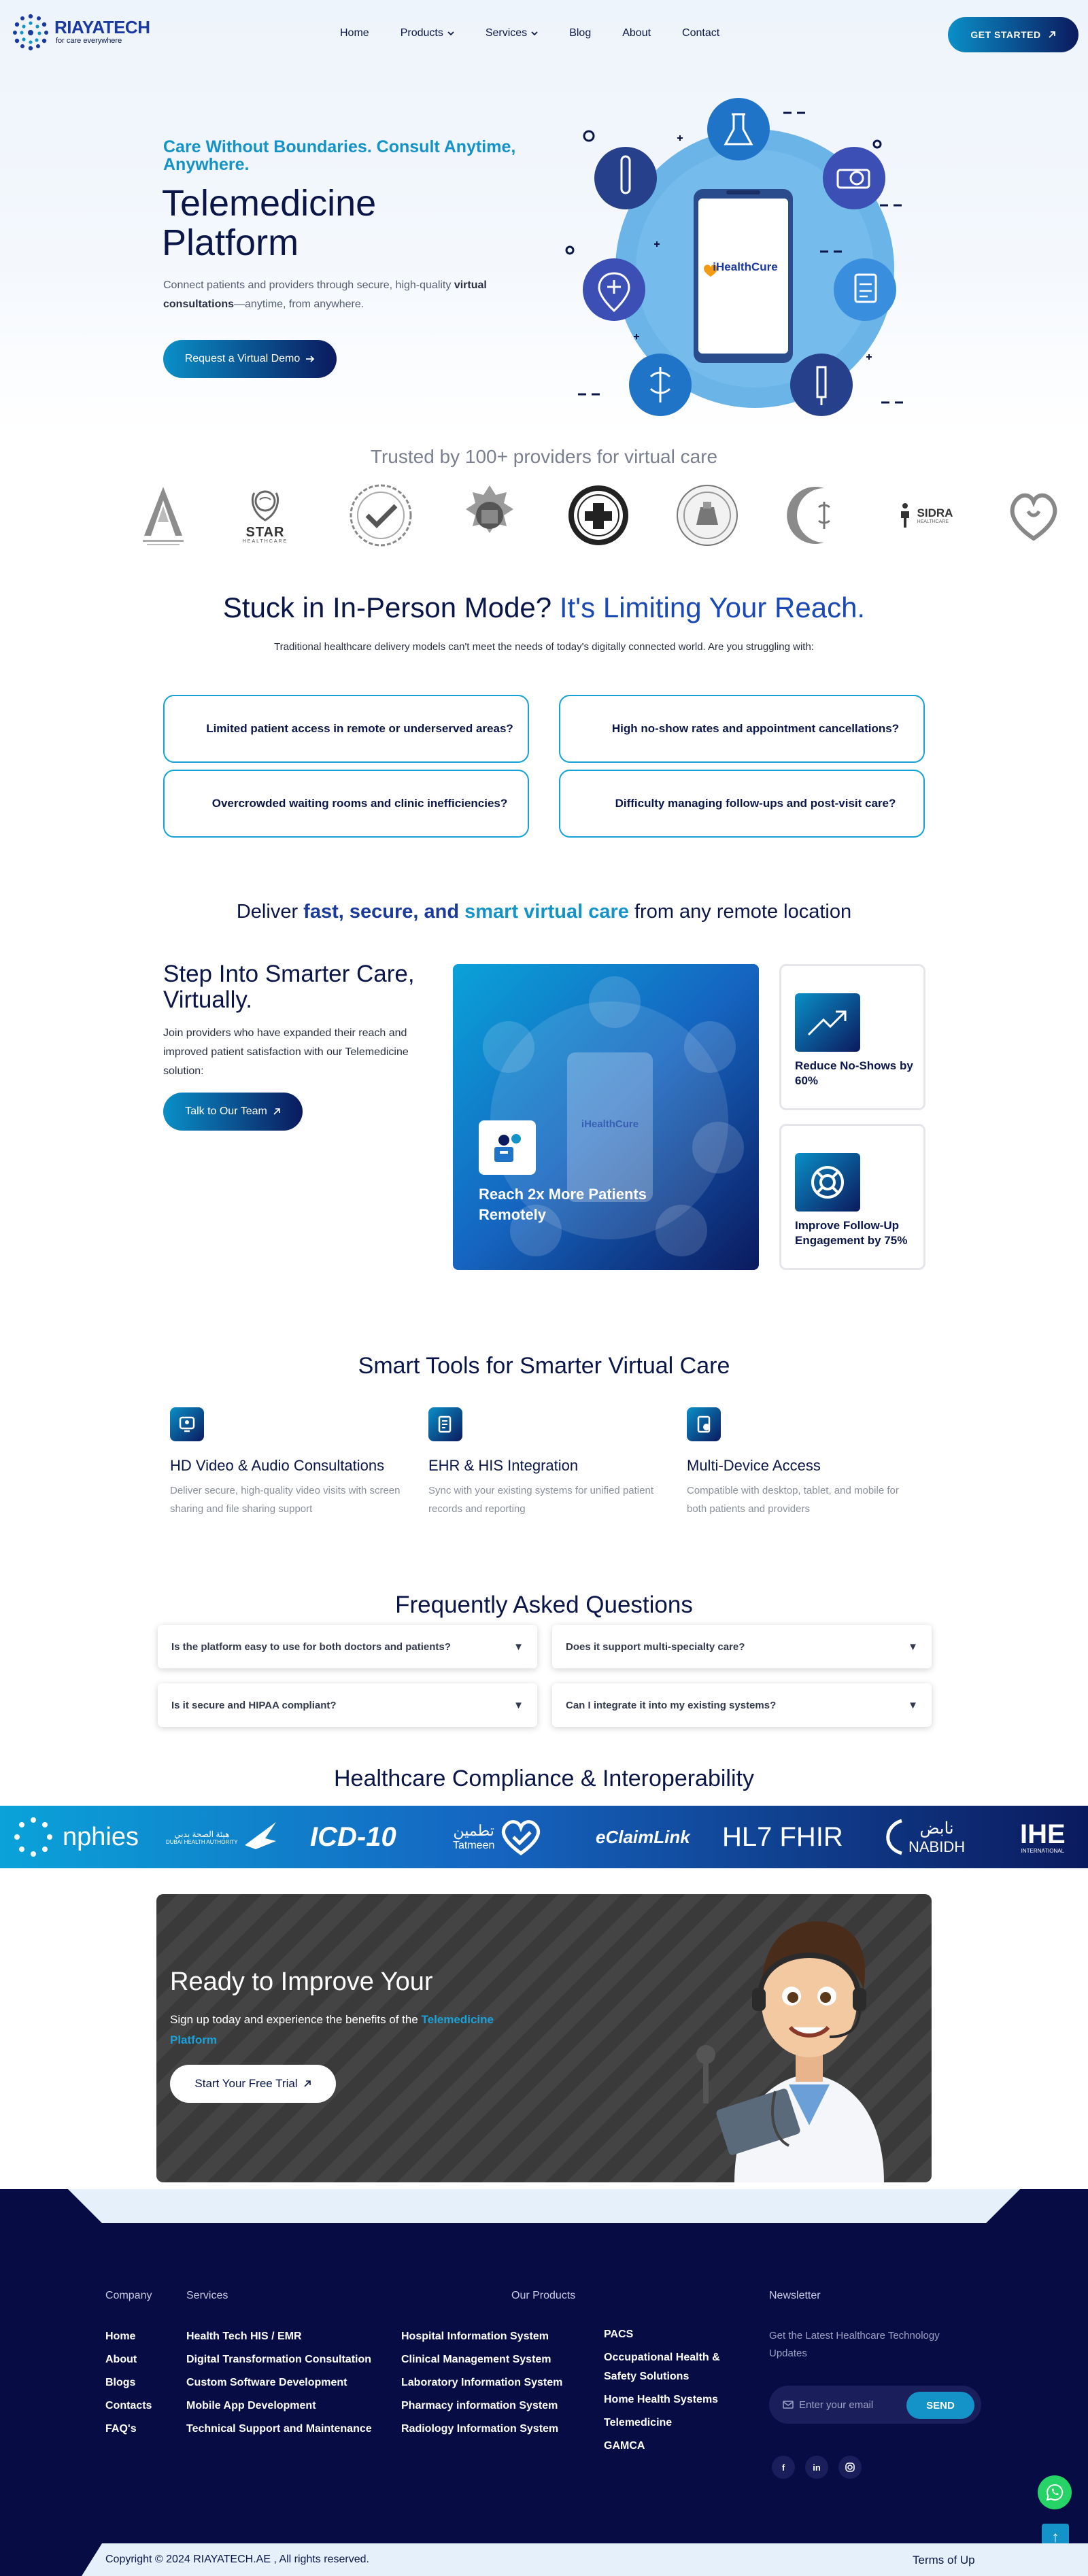 Image resolution: width=1088 pixels, height=2576 pixels. What do you see at coordinates (708, 515) in the screenshot?
I see `hospital-seal-logo` at bounding box center [708, 515].